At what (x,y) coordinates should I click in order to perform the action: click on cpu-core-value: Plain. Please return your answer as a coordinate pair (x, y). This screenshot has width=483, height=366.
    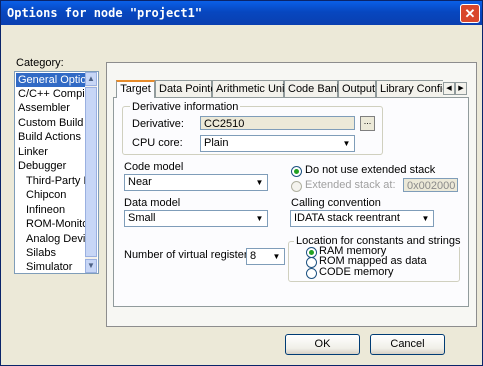
    Looking at the image, I should click on (216, 143).